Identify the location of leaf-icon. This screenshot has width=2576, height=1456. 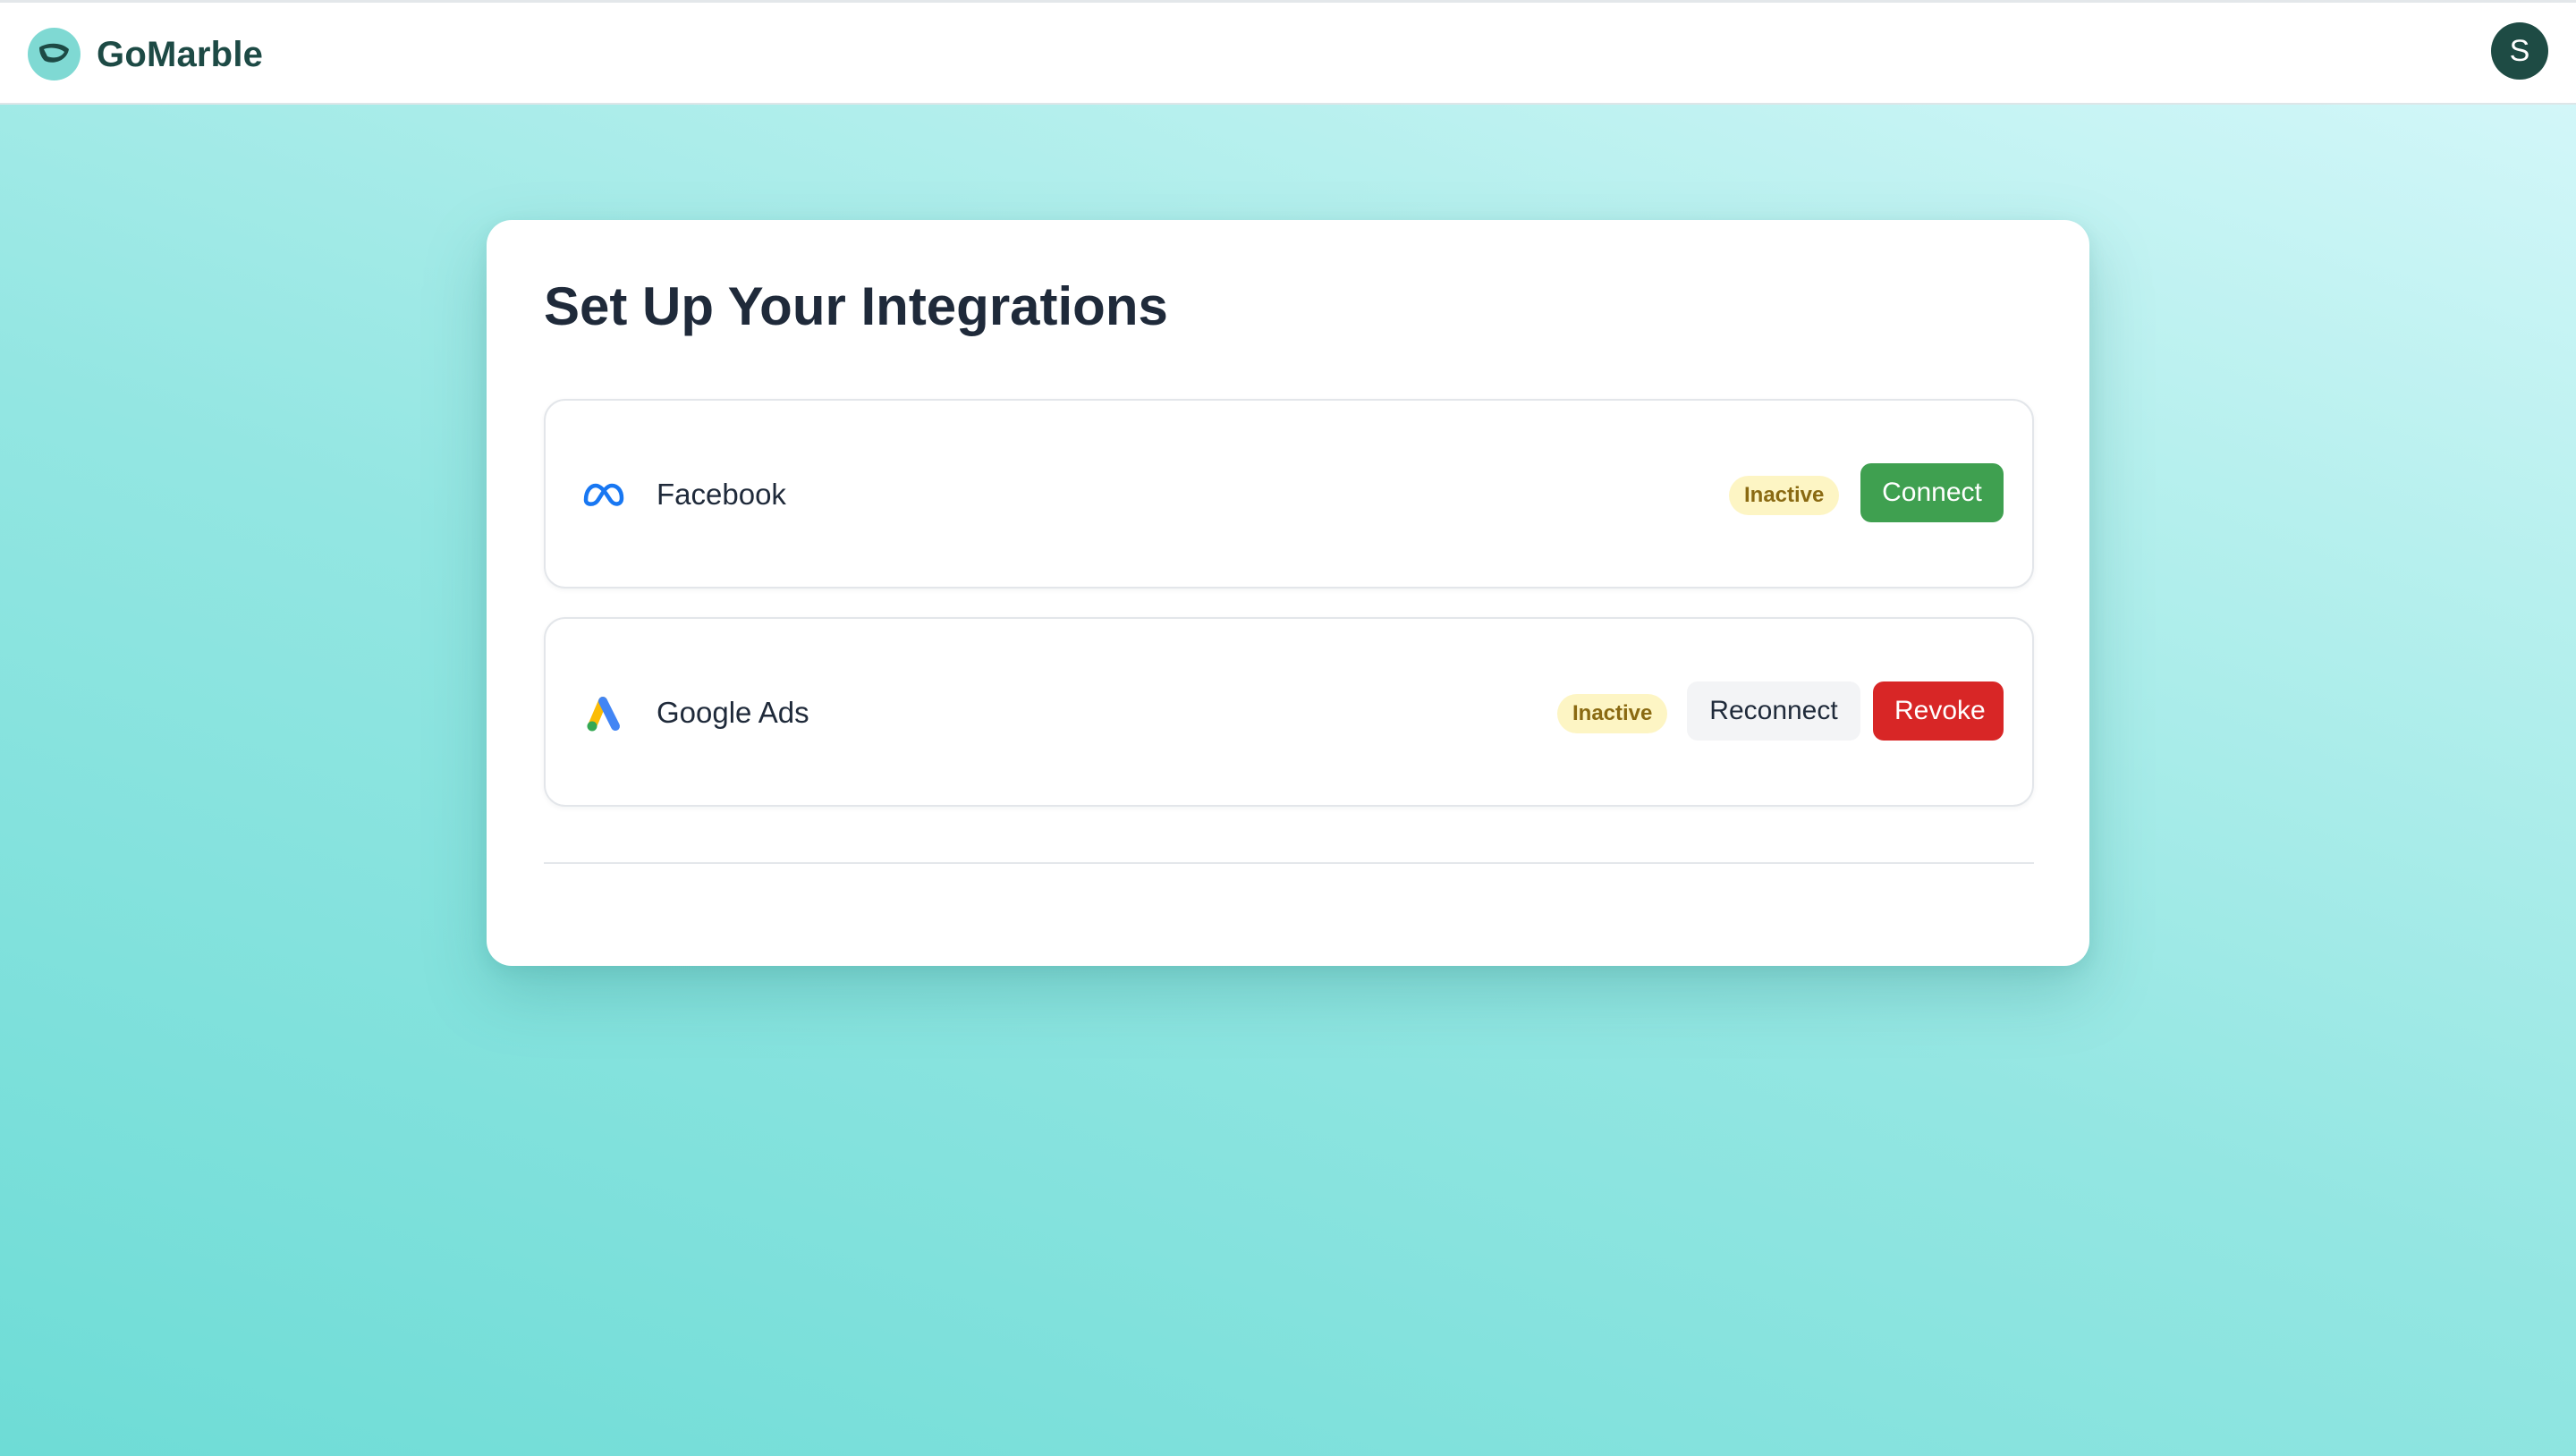
(54, 54).